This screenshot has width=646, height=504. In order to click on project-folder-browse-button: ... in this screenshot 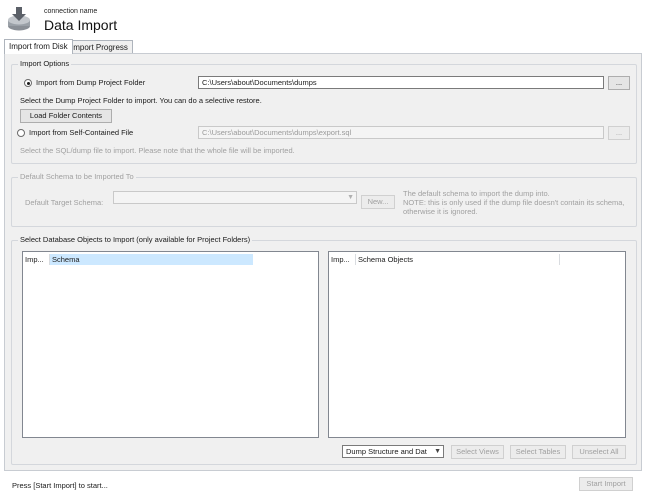, I will do `click(619, 83)`.